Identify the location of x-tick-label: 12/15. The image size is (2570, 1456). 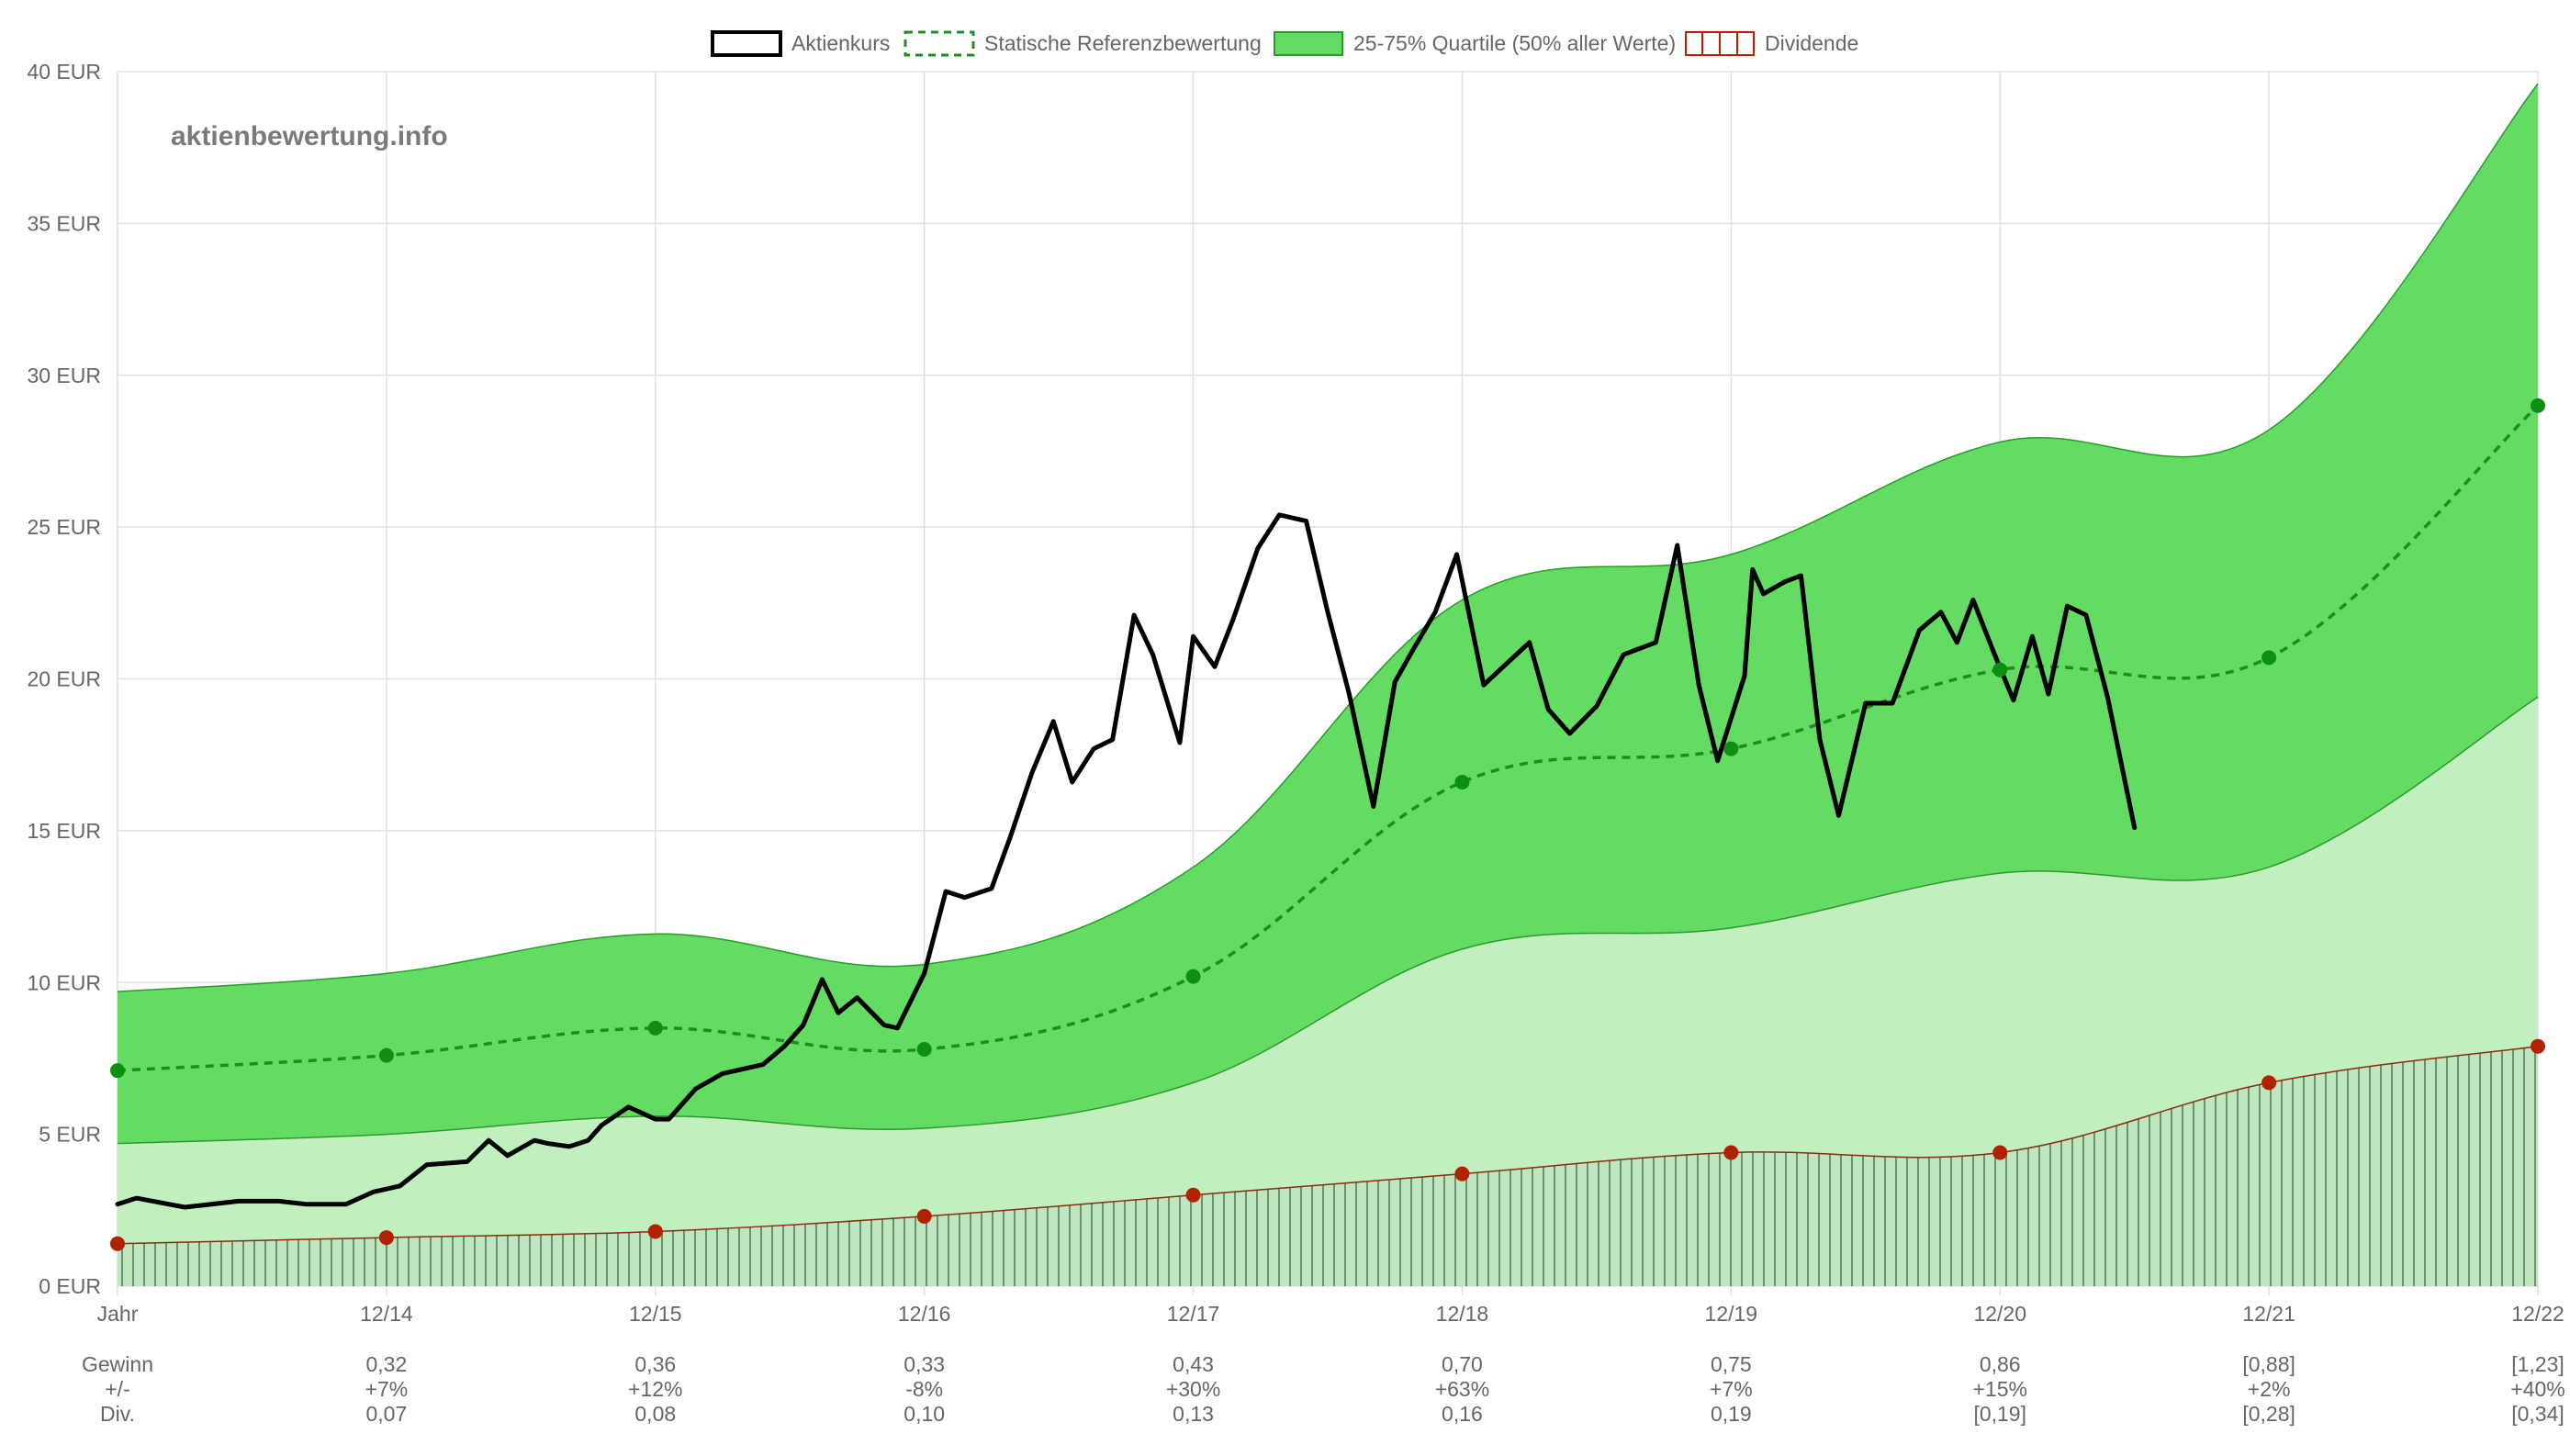
(655, 1314).